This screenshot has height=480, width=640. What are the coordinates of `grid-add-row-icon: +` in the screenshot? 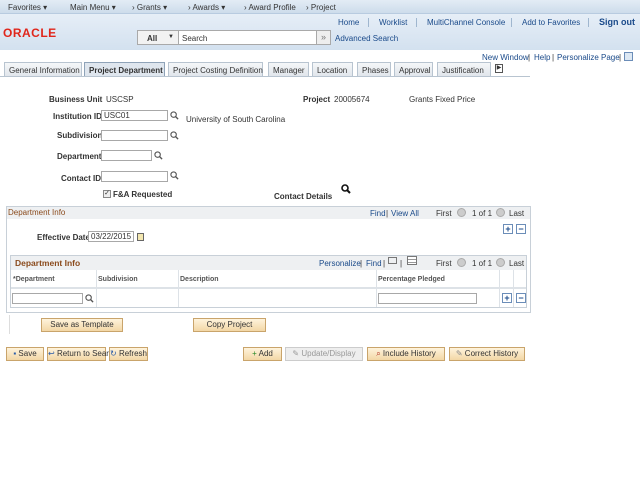 It's located at (507, 298).